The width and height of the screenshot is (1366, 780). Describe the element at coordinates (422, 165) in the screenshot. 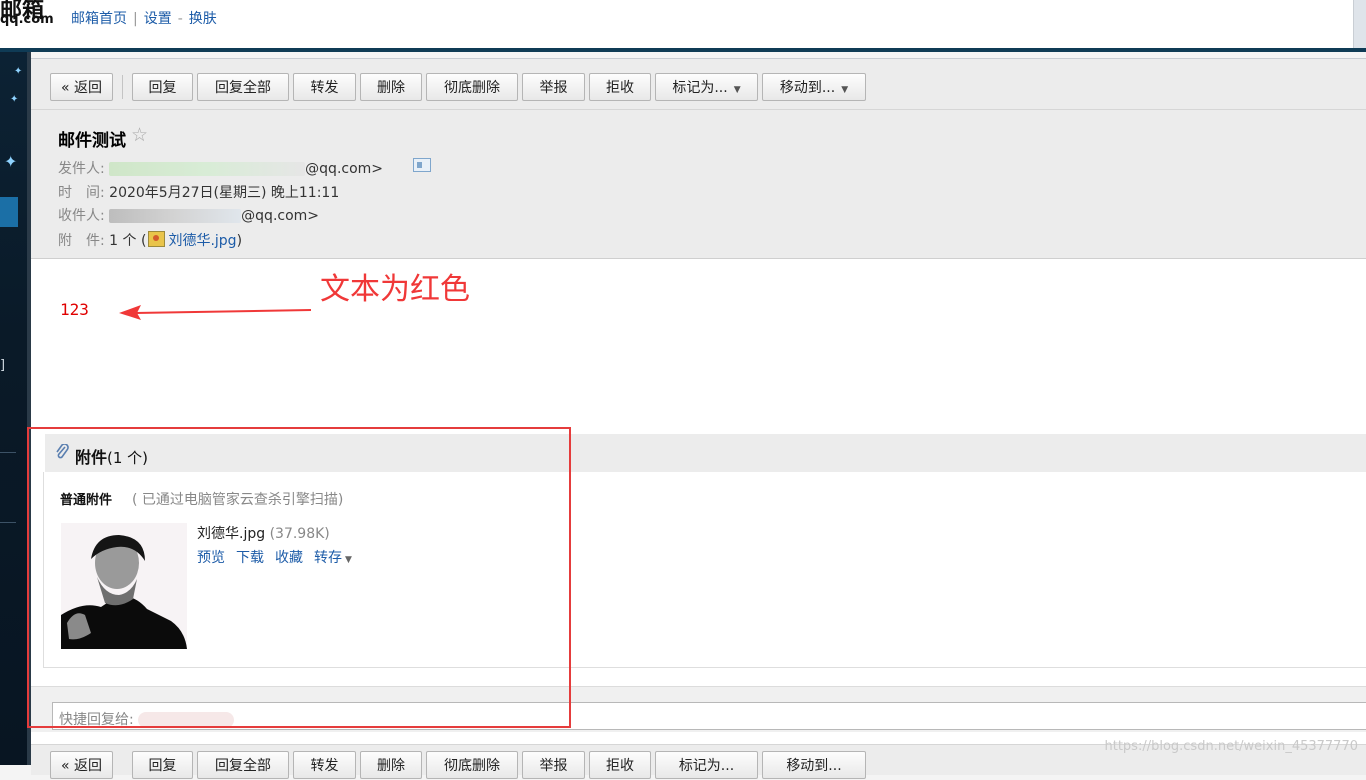

I see `contact-card-icon` at that location.